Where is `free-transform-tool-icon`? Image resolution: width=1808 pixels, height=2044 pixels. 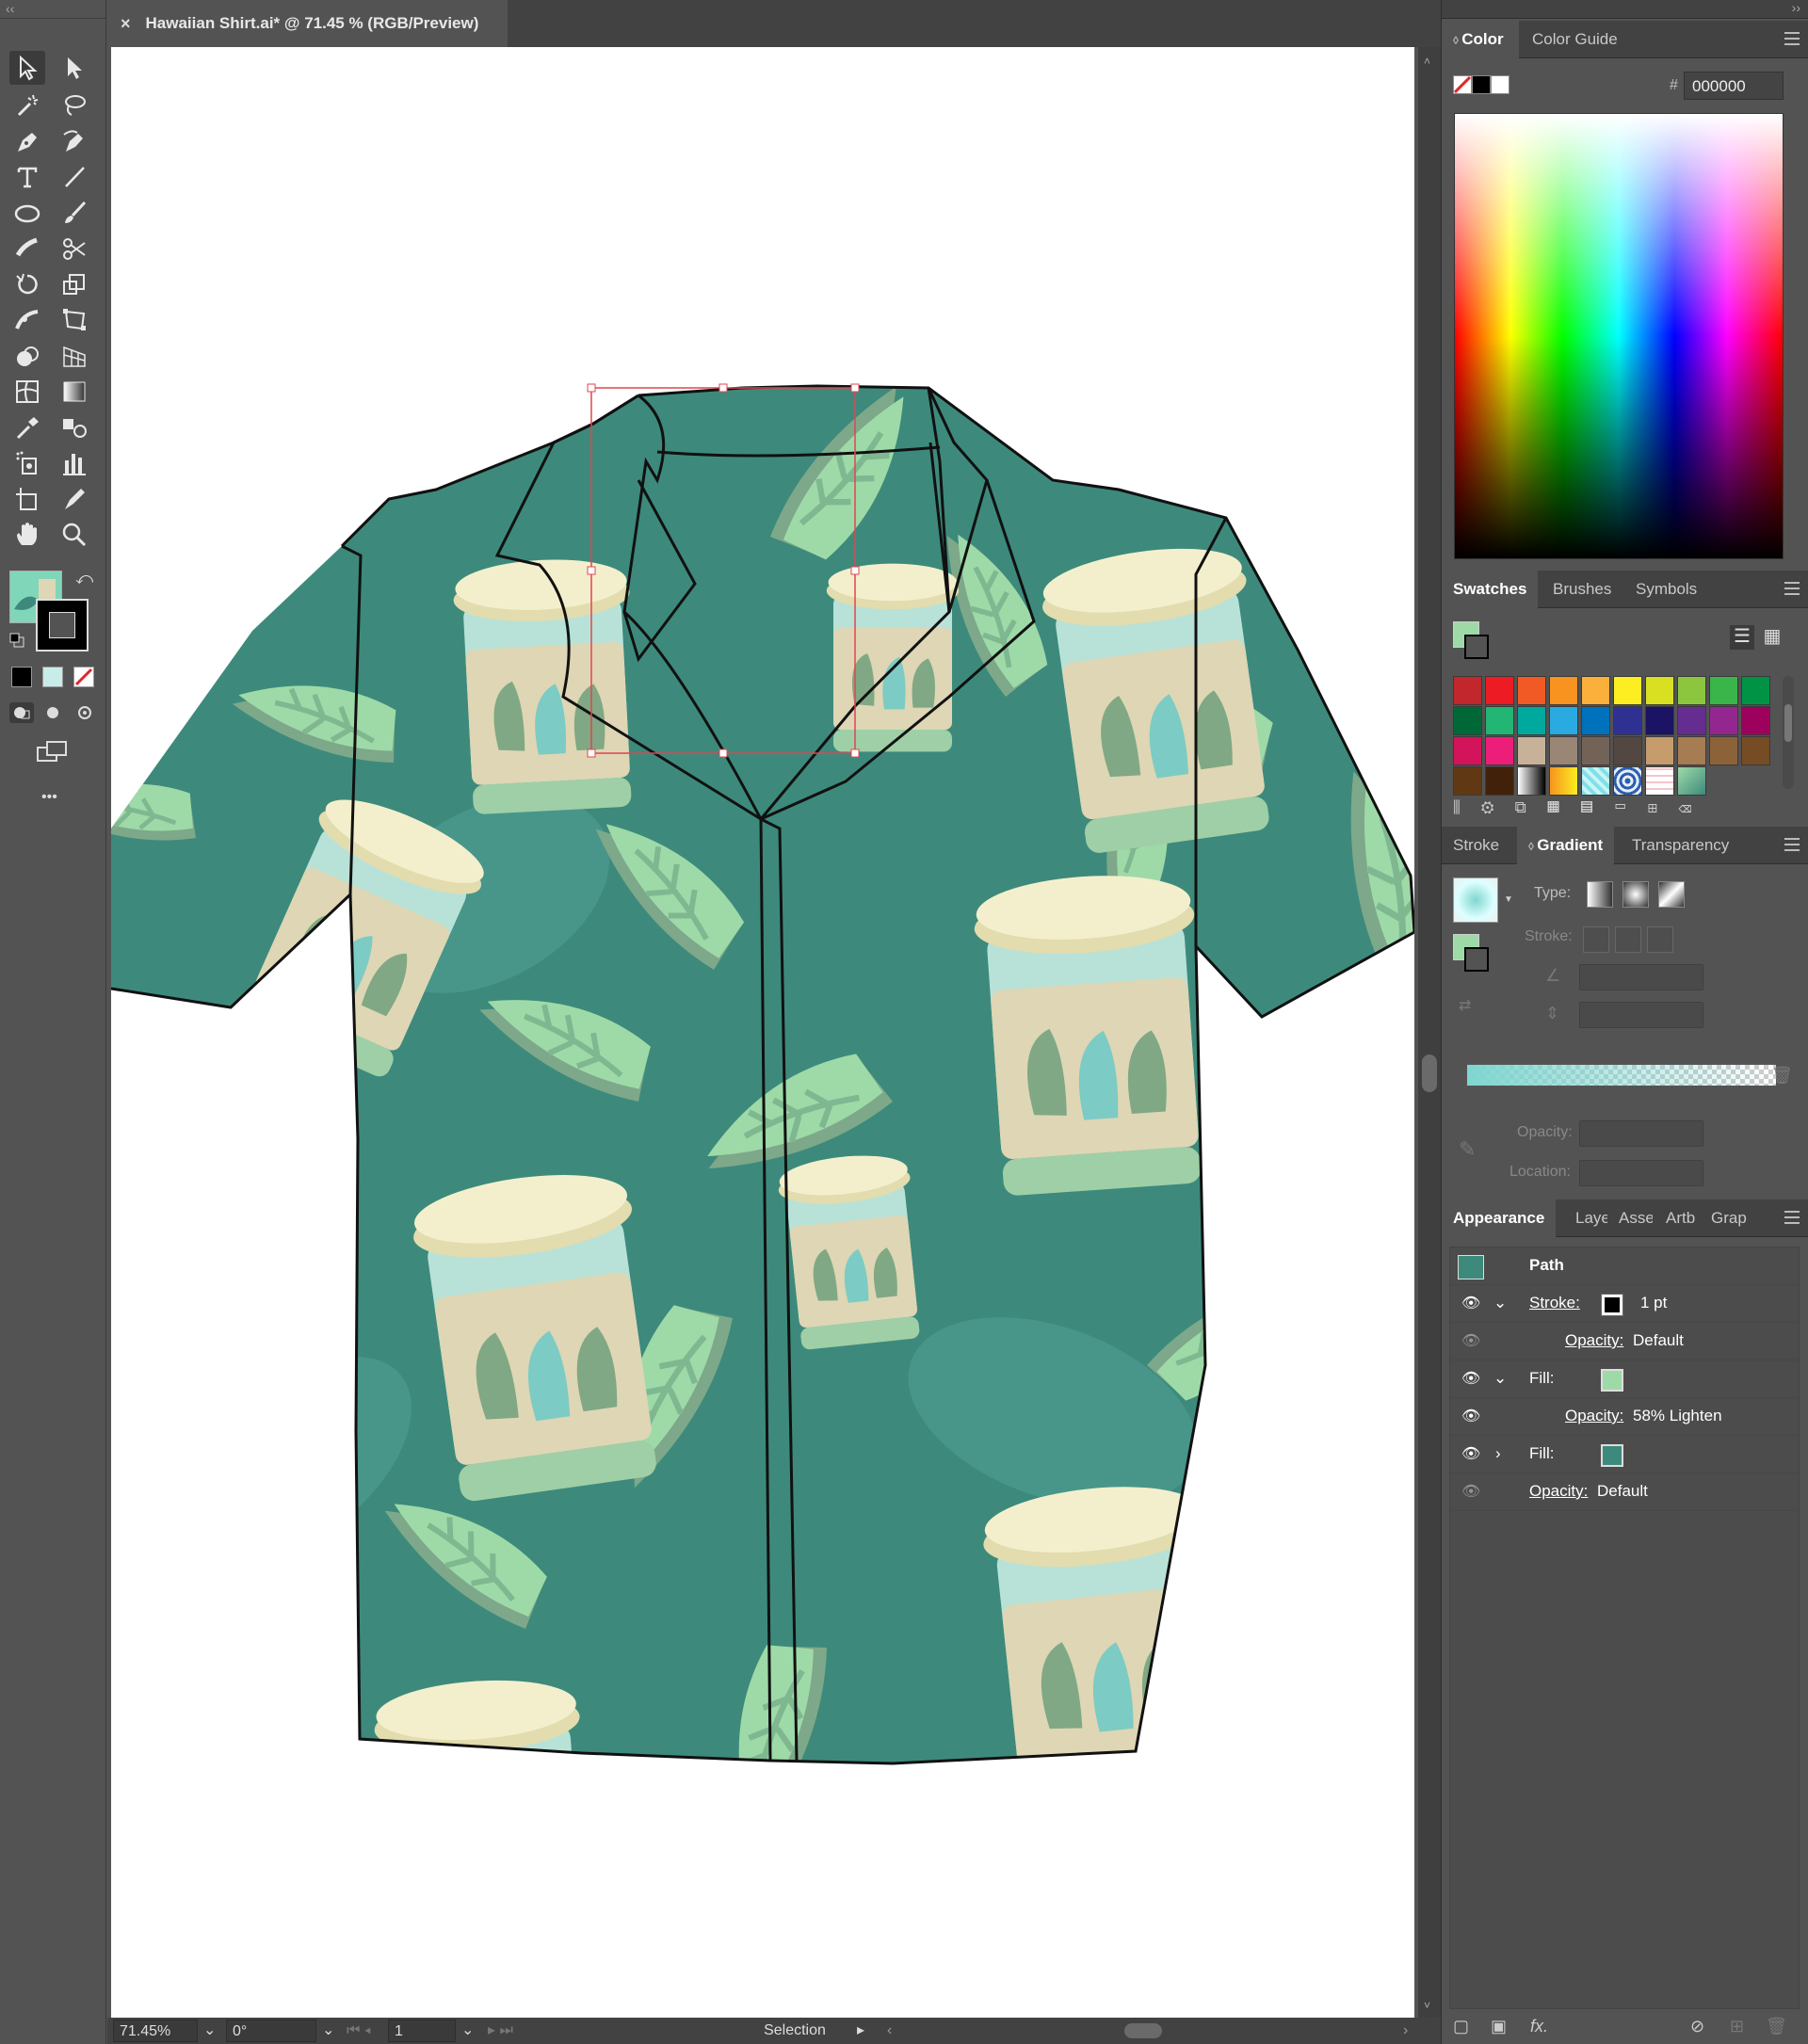 free-transform-tool-icon is located at coordinates (74, 320).